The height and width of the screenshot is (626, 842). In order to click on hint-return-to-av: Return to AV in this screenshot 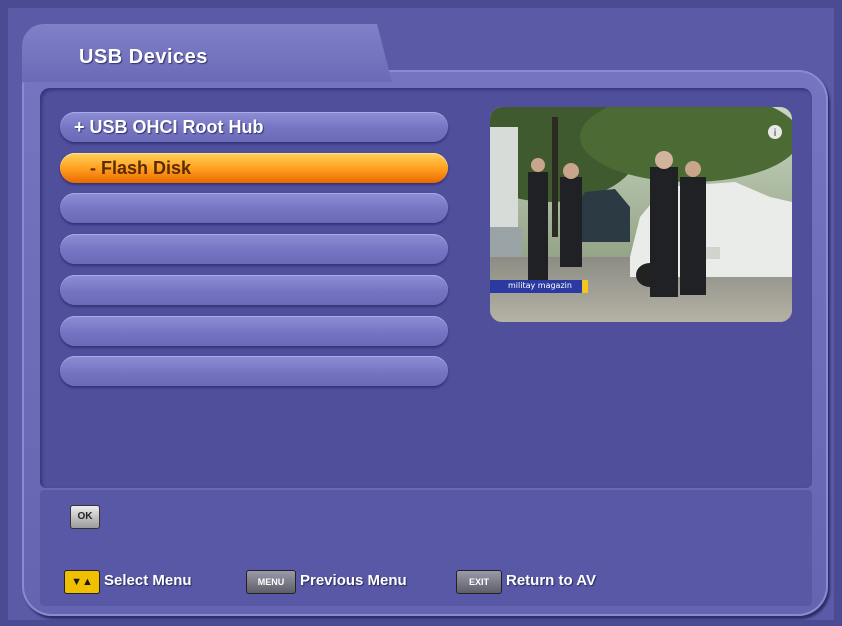, I will do `click(551, 580)`.